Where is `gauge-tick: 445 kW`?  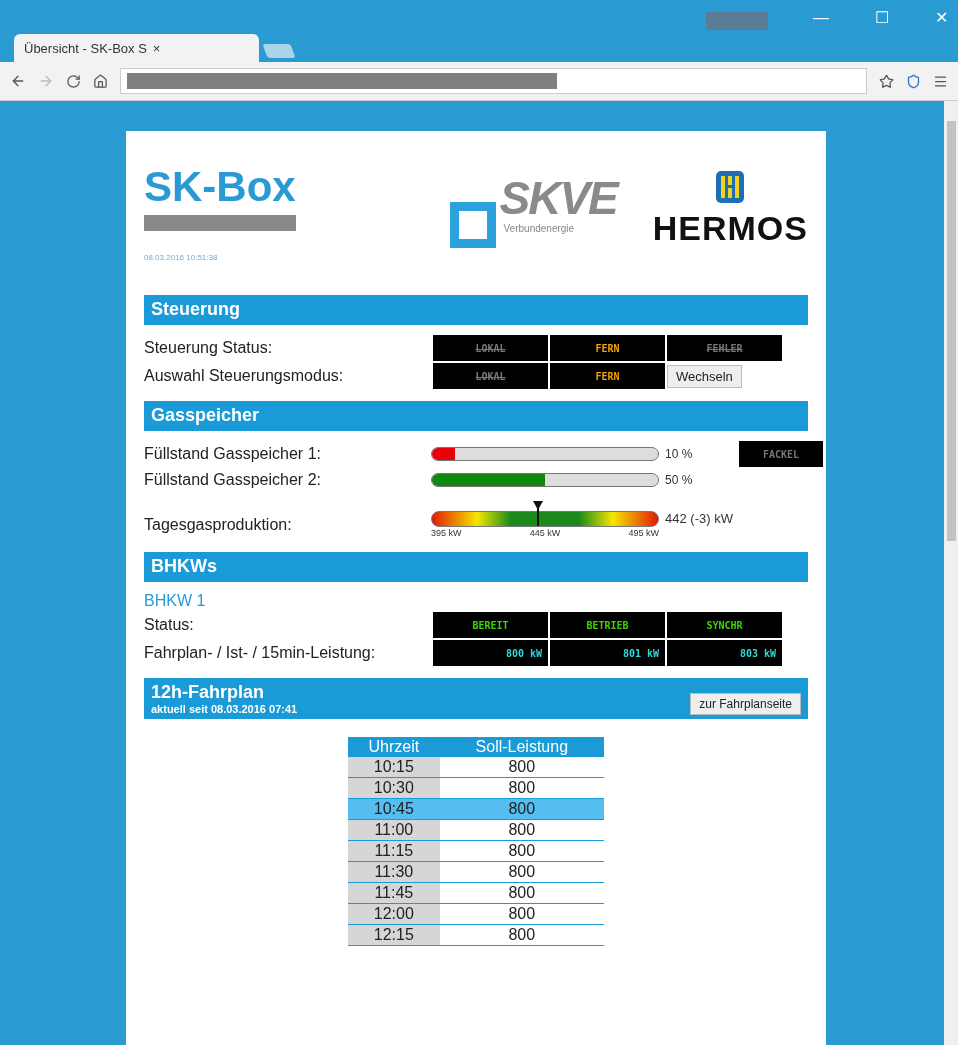 gauge-tick: 445 kW is located at coordinates (545, 533).